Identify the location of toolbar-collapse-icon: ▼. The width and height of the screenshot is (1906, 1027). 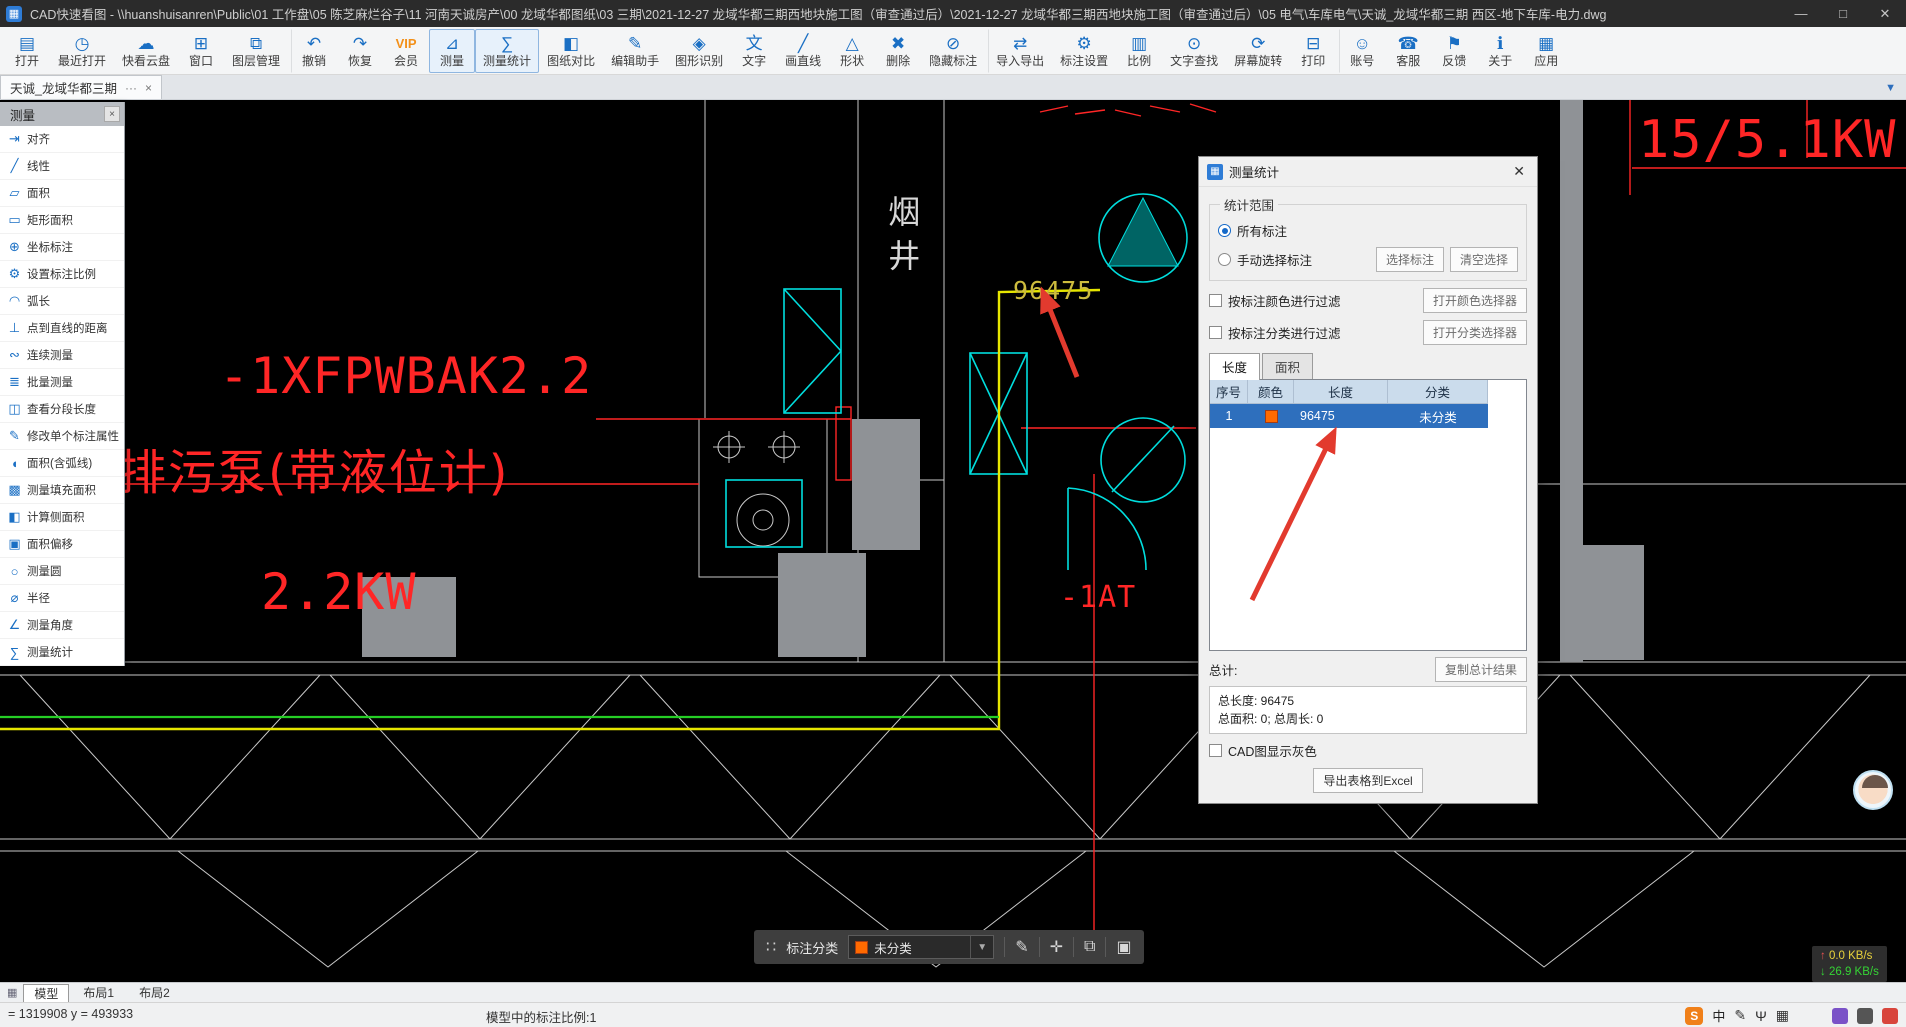
(1890, 90).